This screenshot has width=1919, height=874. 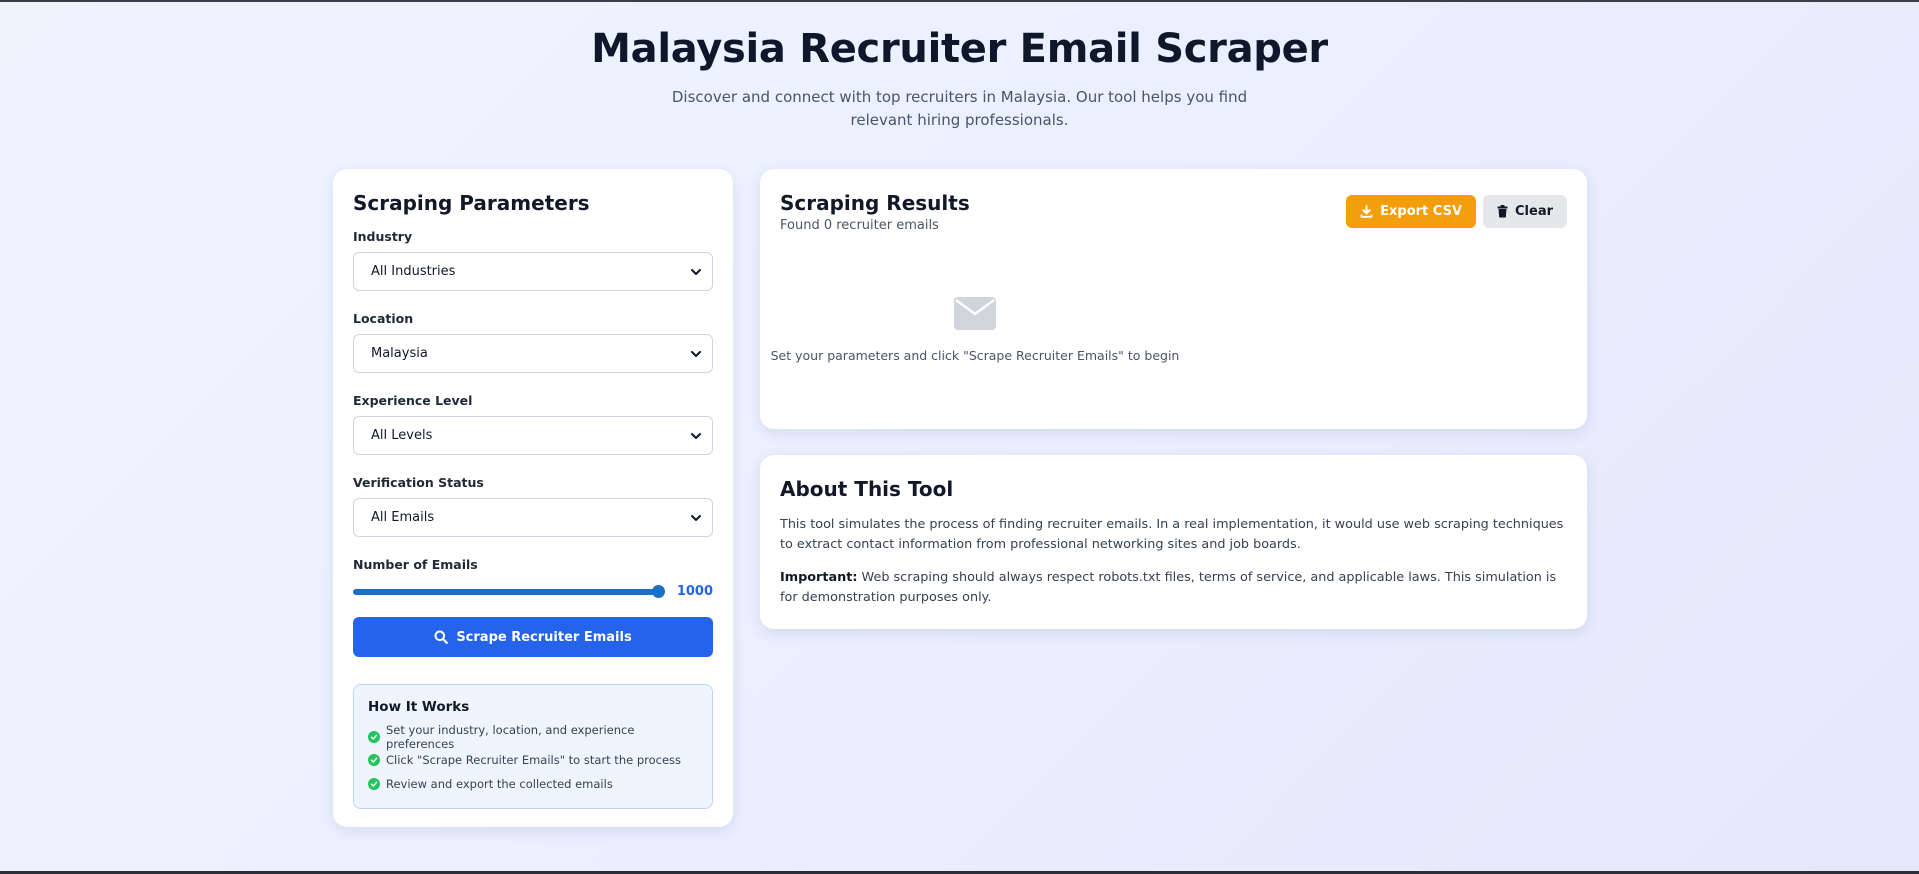 I want to click on scrape-button: Scrape Recruiter Emails, so click(x=533, y=637).